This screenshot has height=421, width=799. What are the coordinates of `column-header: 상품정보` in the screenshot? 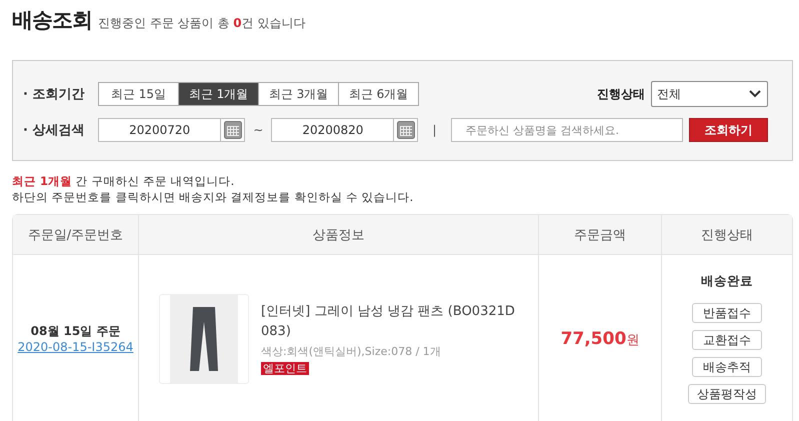 It's located at (338, 235).